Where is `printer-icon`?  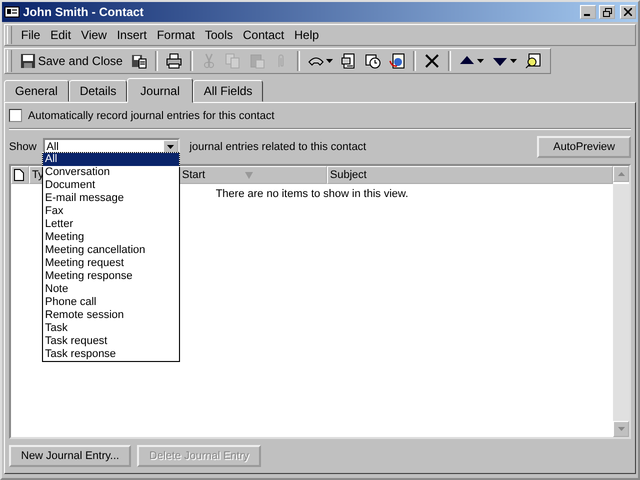
printer-icon is located at coordinates (174, 61).